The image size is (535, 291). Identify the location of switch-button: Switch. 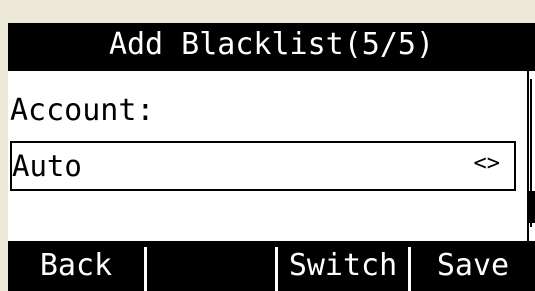
(343, 266).